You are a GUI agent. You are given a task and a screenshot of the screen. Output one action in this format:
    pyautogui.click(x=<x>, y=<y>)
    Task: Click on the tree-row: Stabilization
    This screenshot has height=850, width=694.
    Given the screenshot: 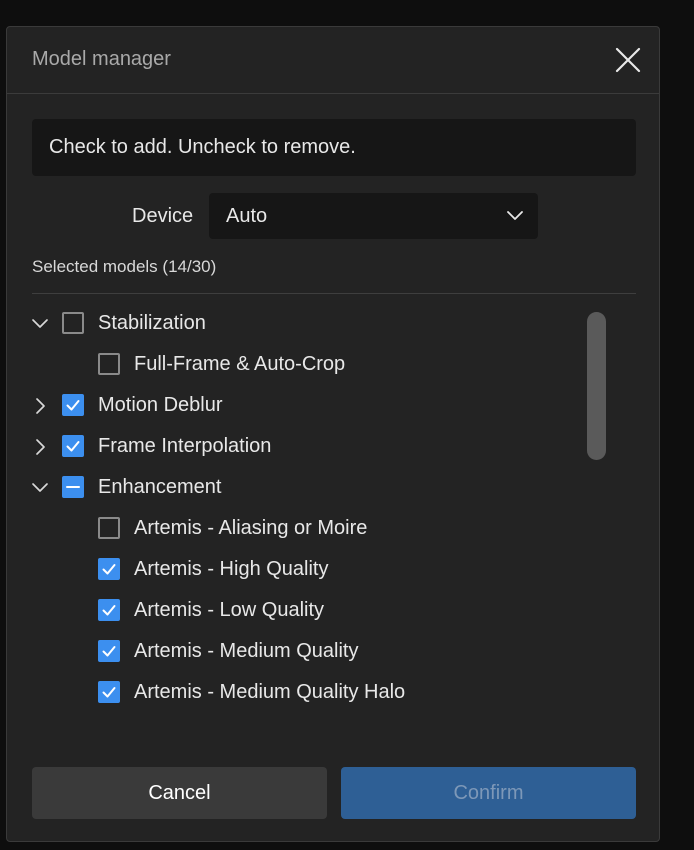 What is the action you would take?
    pyautogui.click(x=297, y=323)
    